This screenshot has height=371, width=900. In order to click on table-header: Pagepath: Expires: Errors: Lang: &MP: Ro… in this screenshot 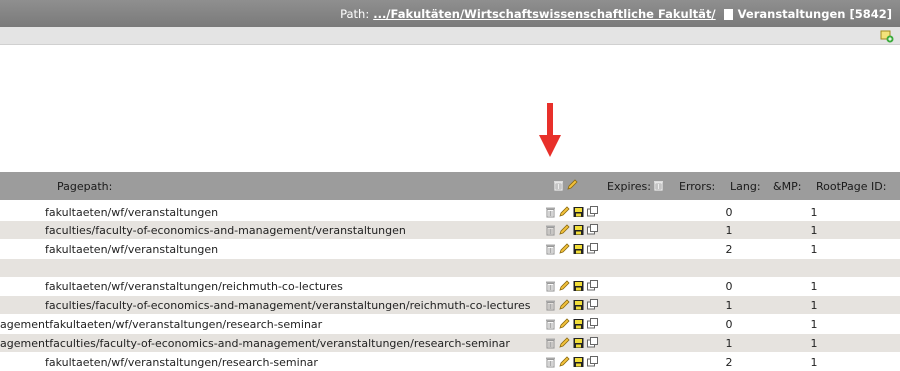, I will do `click(450, 186)`.